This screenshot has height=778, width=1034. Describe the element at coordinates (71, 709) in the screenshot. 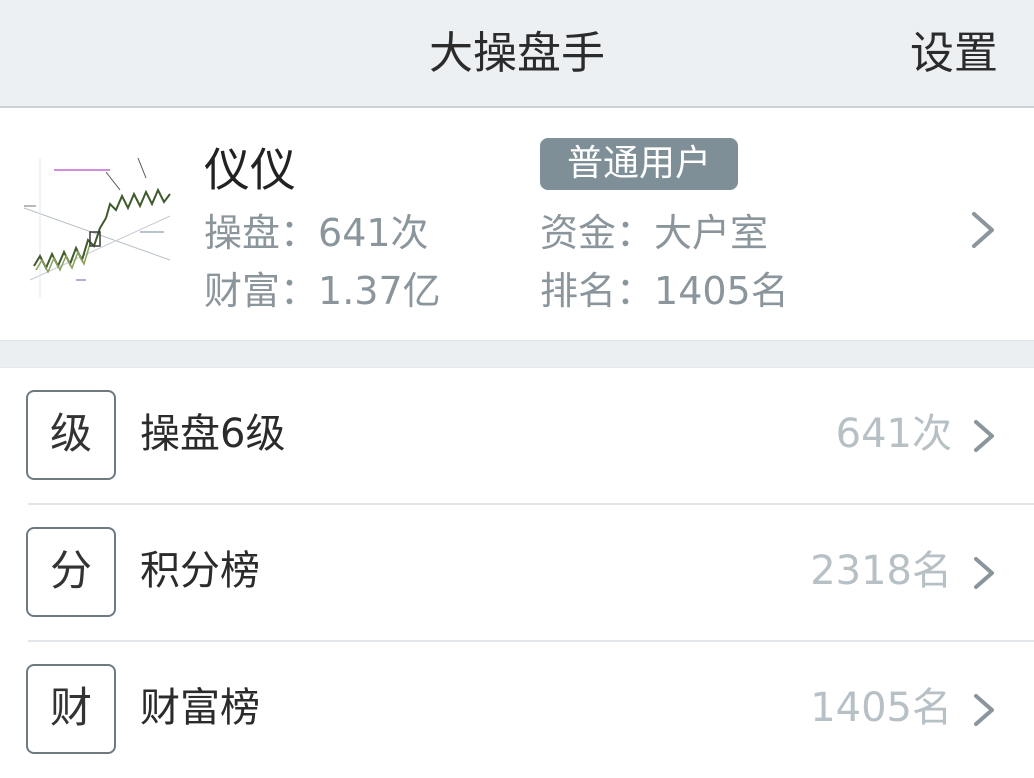

I see `wealth-icon: 财` at that location.